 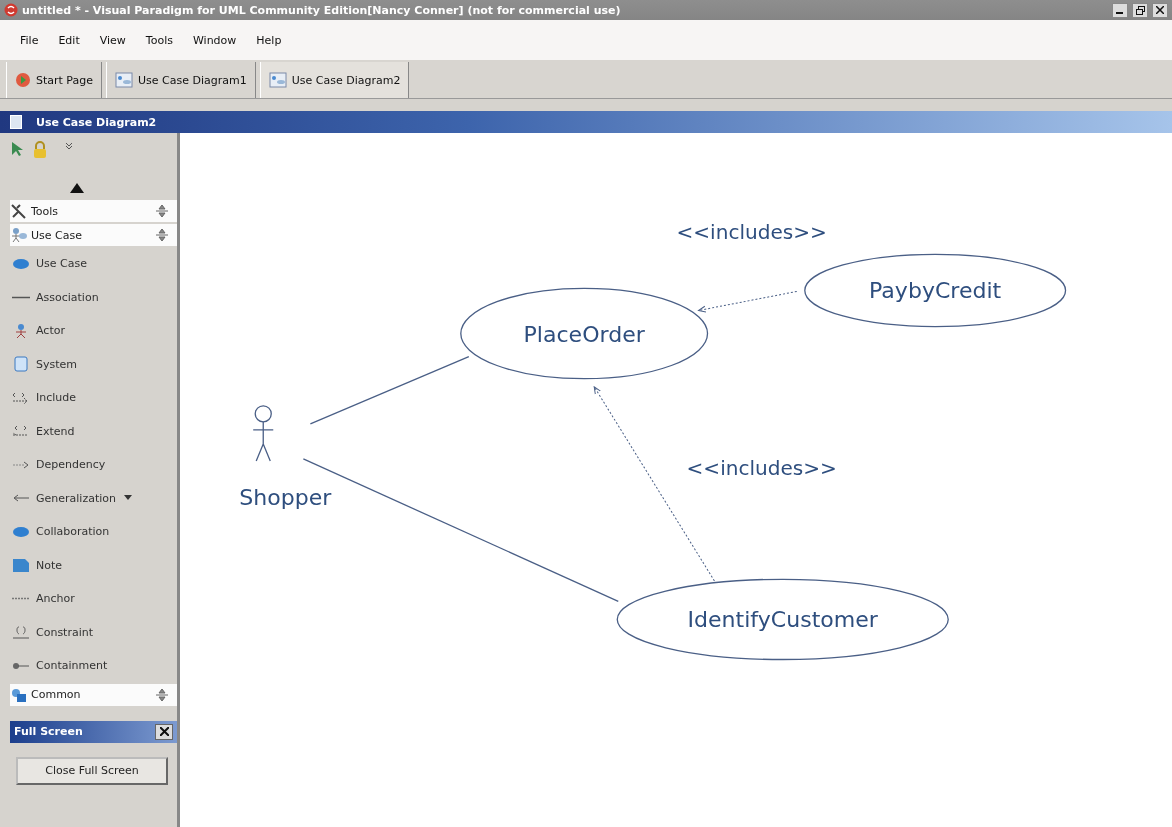 I want to click on section-label: Common, so click(x=91, y=694).